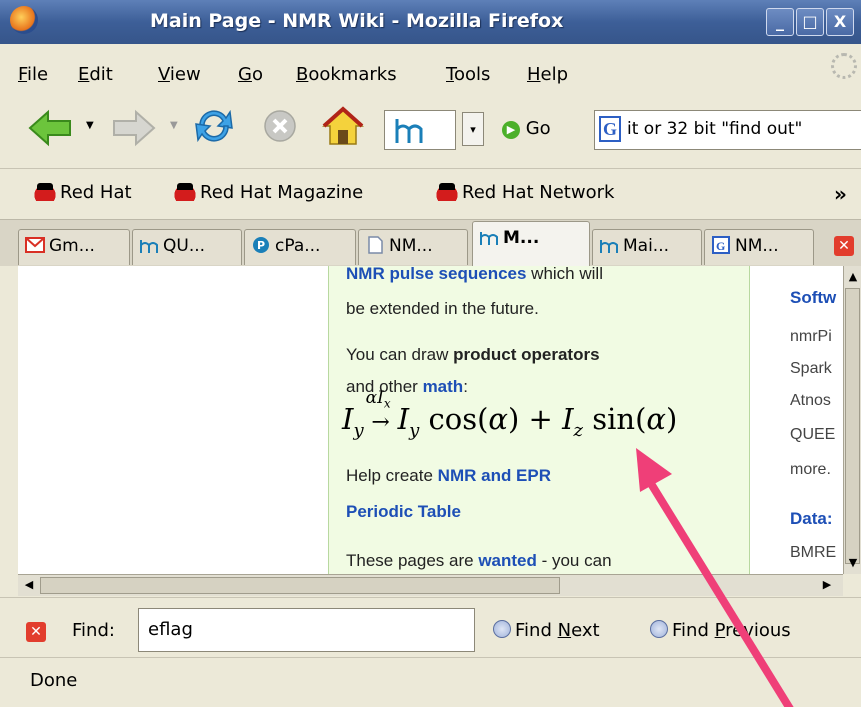 This screenshot has width=861, height=707. What do you see at coordinates (473, 354) in the screenshot?
I see `content-line-3: You can draw product operators` at bounding box center [473, 354].